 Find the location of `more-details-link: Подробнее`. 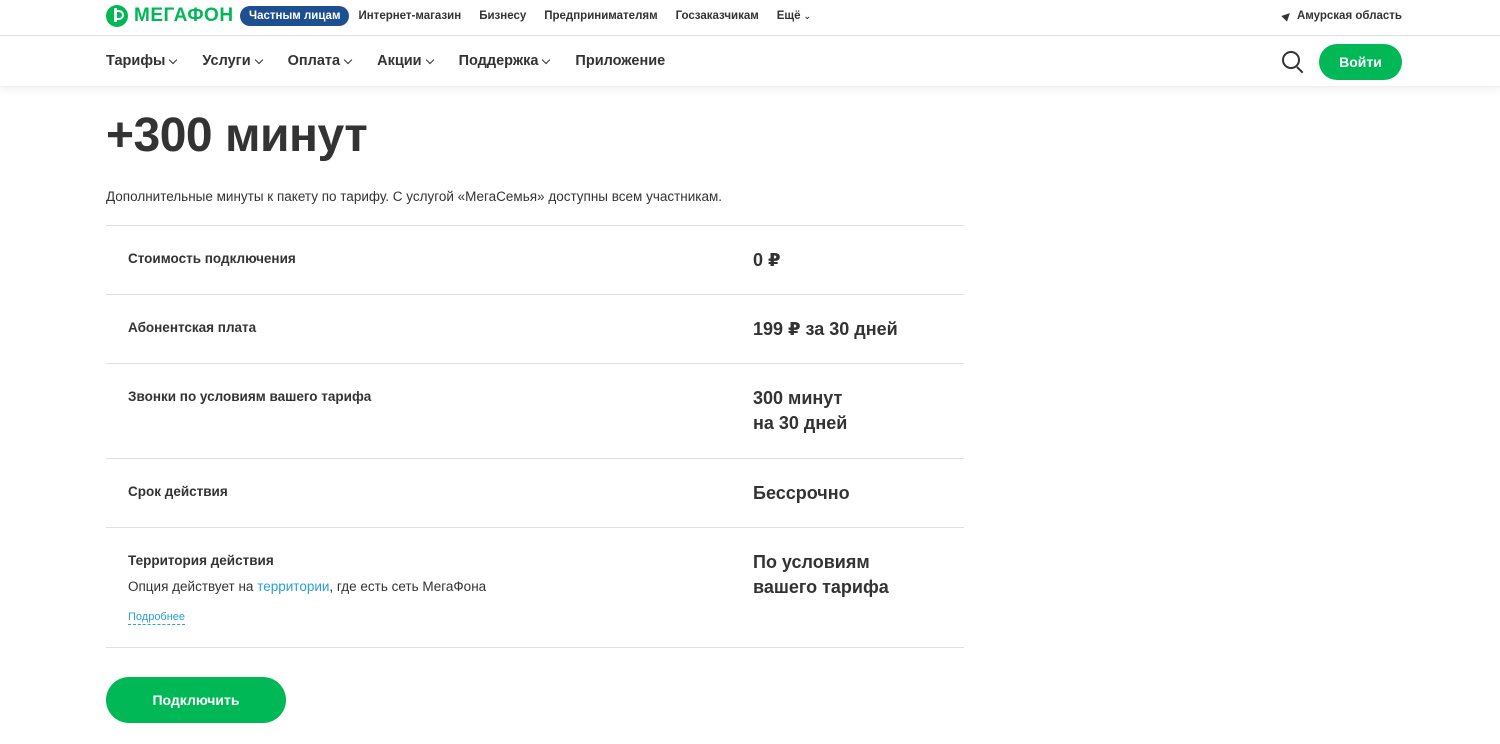

more-details-link: Подробнее is located at coordinates (157, 618).